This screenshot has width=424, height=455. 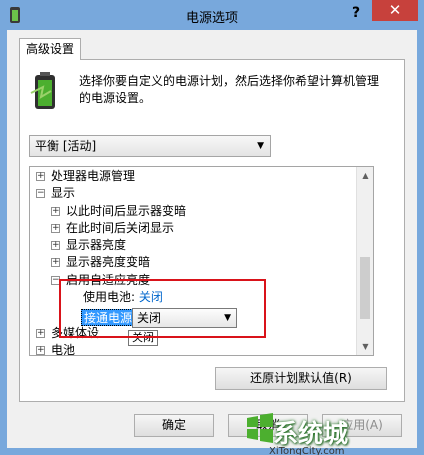 I want to click on watermark-subtext: XiTongCity.com, so click(x=307, y=450).